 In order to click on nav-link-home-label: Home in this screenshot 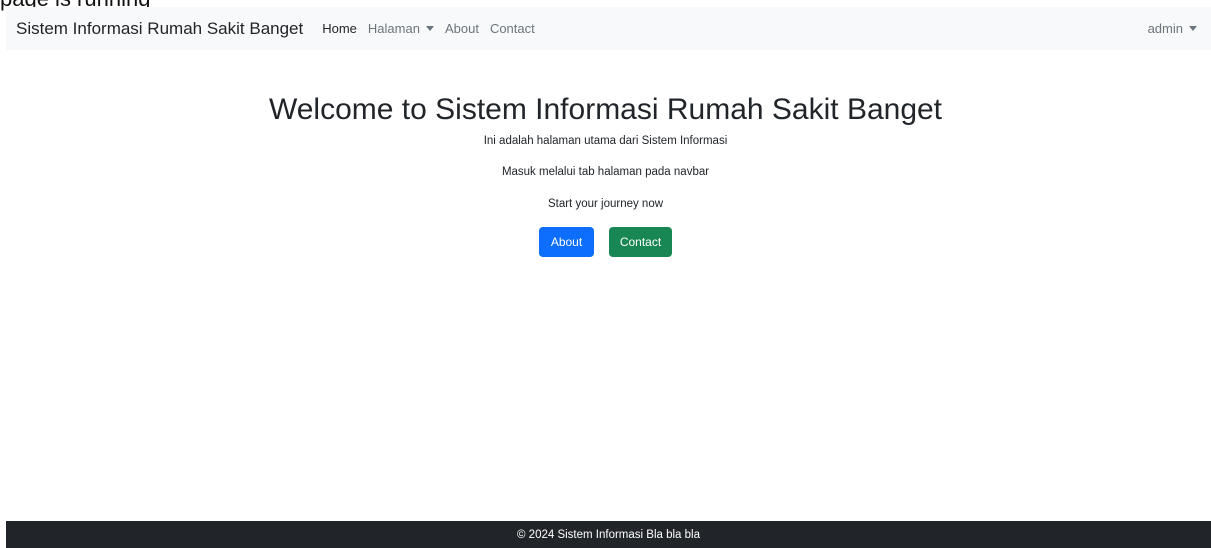, I will do `click(339, 28)`.